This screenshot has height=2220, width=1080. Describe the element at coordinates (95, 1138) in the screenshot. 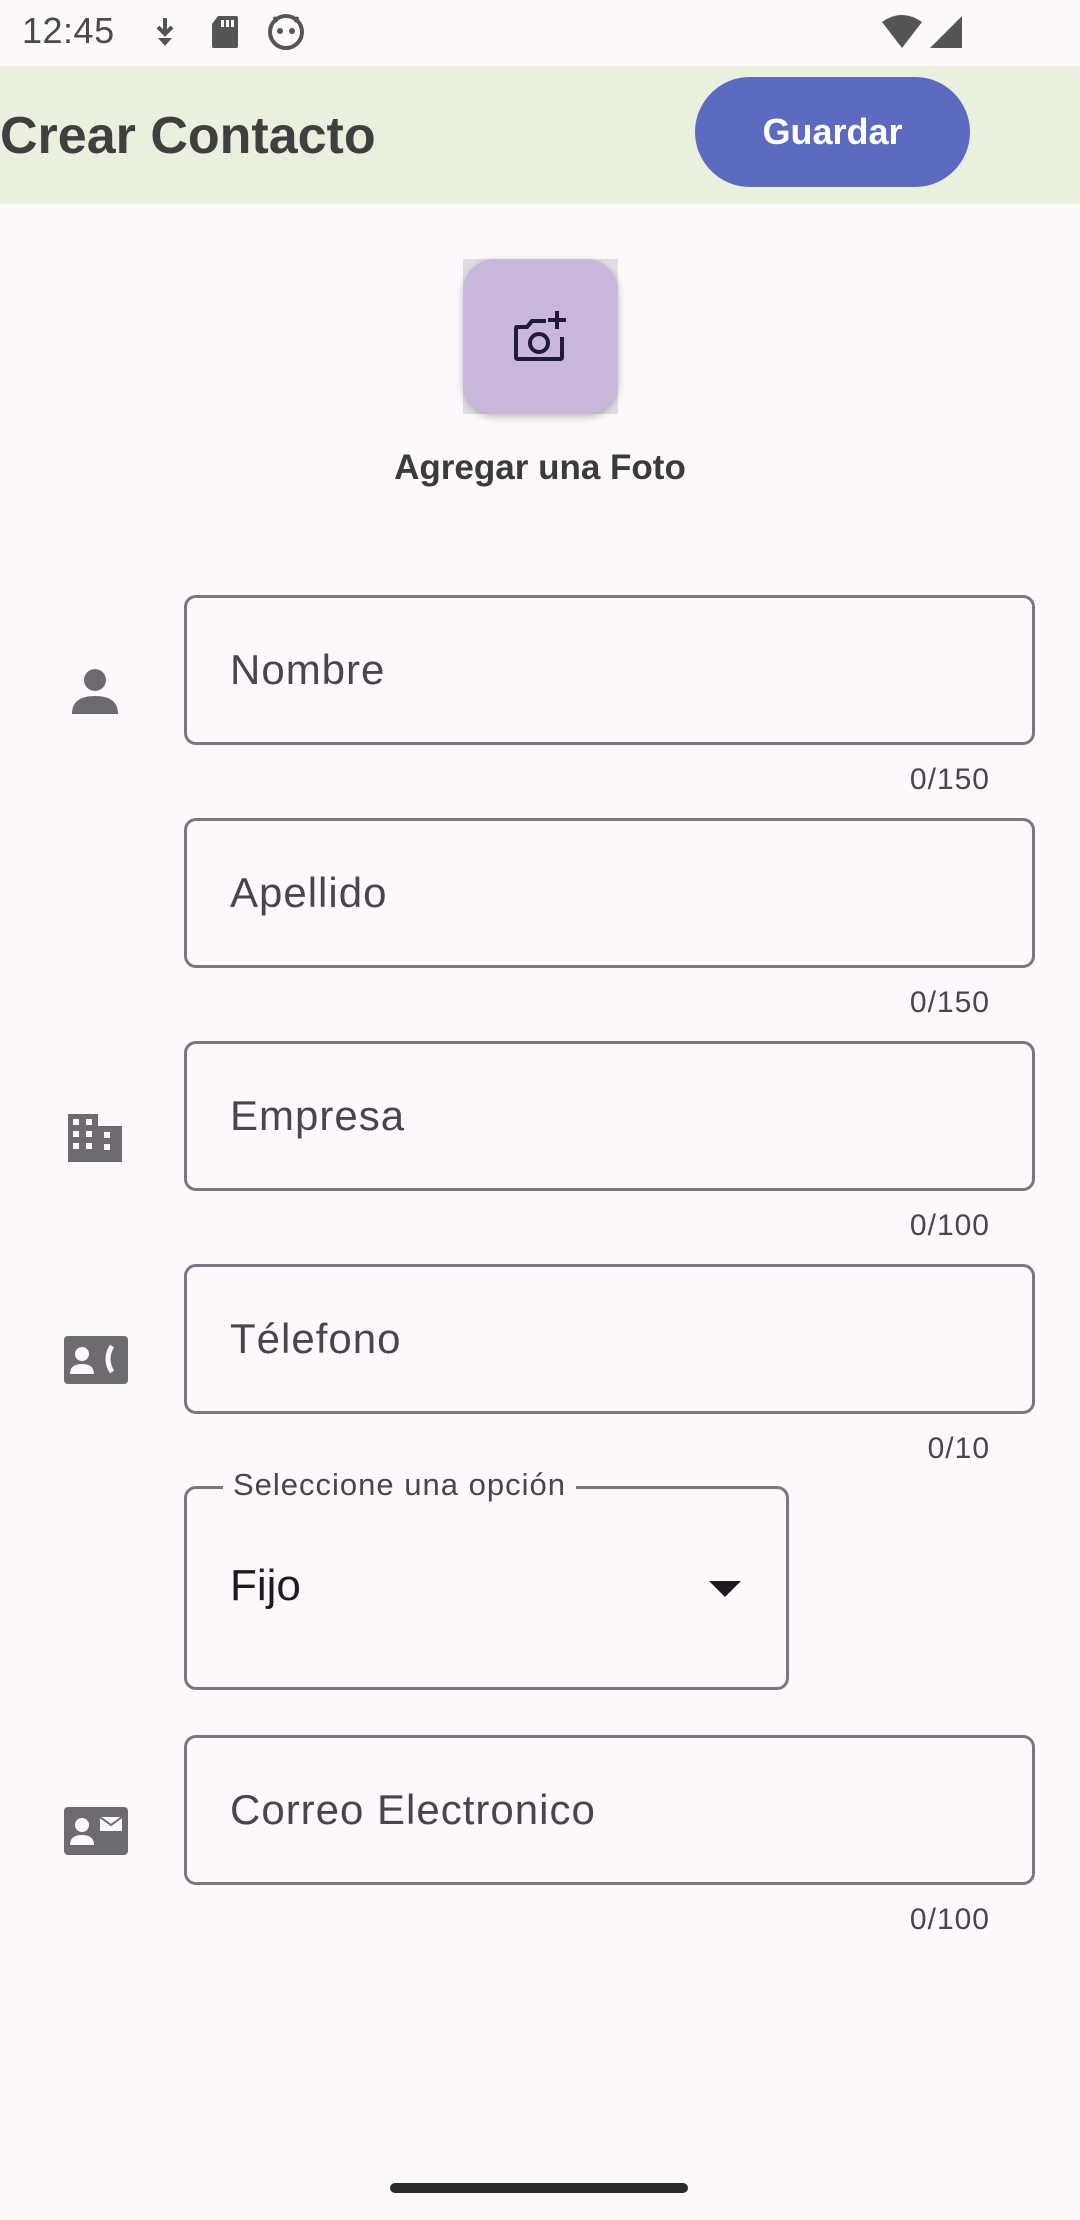

I see `business-icon` at that location.